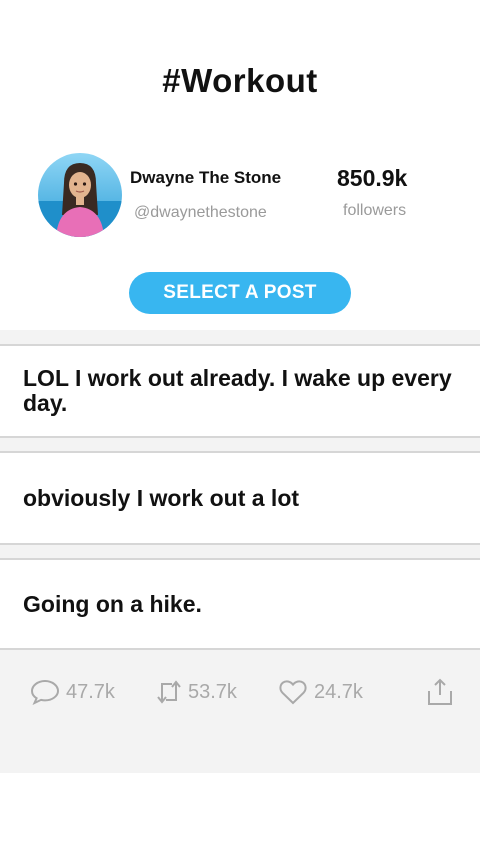  Describe the element at coordinates (212, 691) in the screenshot. I see `retweet-count: 53.7k` at that location.